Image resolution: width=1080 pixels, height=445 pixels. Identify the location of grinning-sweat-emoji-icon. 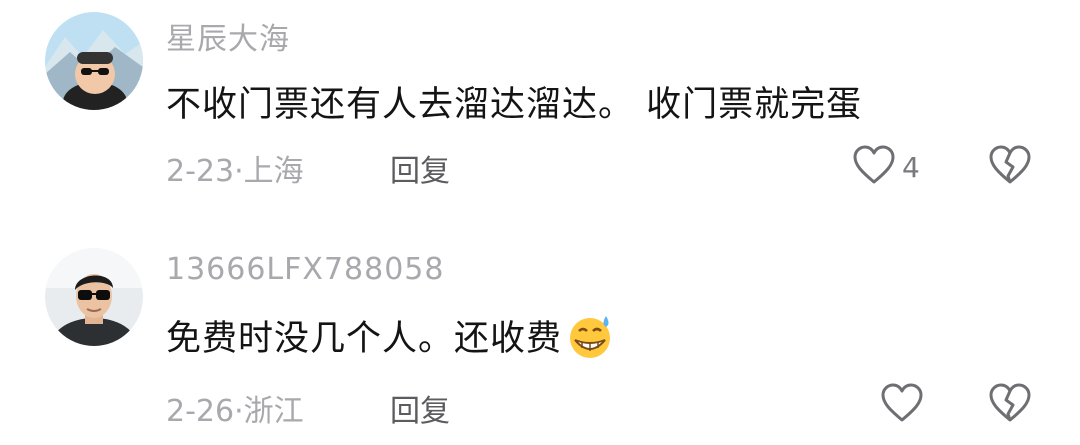
(590, 340).